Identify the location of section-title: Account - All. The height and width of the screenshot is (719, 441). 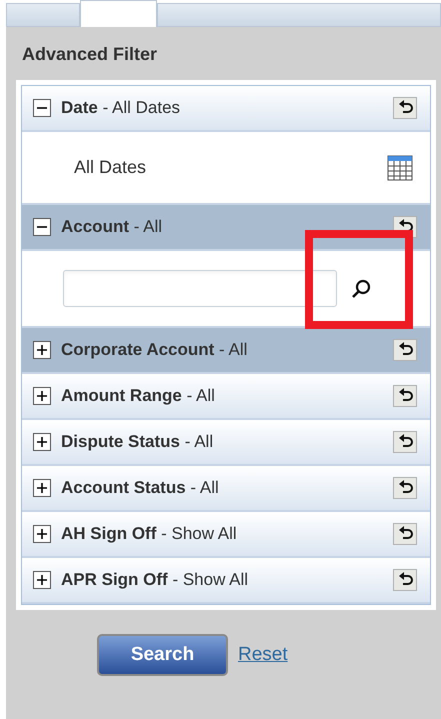
(112, 227).